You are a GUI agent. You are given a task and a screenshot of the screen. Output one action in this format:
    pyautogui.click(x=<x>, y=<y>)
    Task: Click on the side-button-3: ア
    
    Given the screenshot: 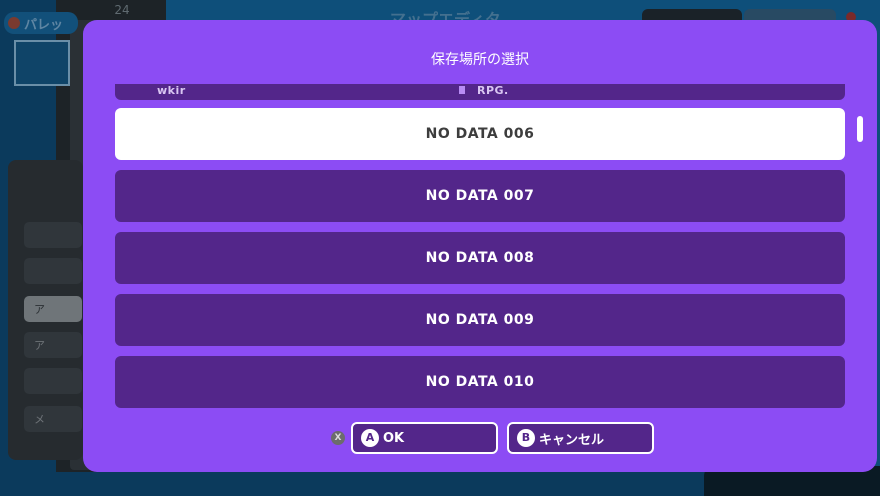 What is the action you would take?
    pyautogui.click(x=53, y=309)
    